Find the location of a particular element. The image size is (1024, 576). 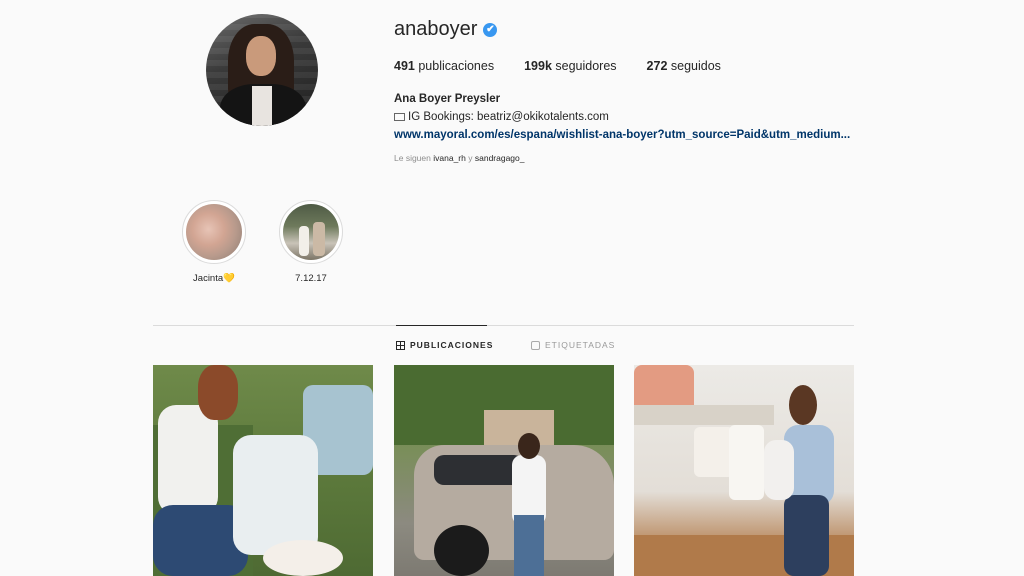

stat-followers-label: seguidores is located at coordinates (586, 66).